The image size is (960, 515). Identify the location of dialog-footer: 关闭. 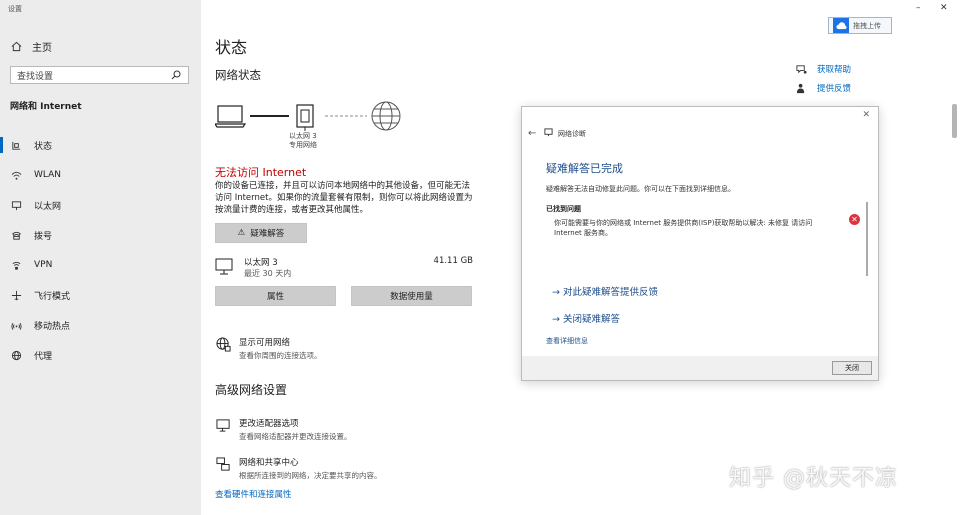
(700, 368).